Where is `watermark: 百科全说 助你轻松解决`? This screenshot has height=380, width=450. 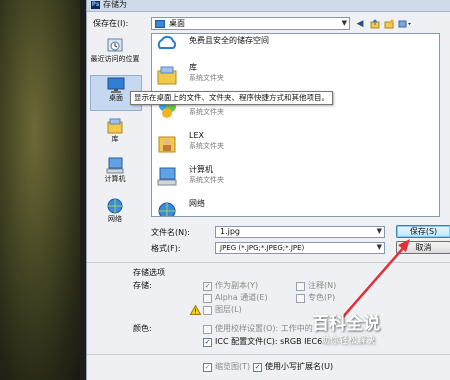 watermark: 百科全说 助你轻松解决 is located at coordinates (362, 330).